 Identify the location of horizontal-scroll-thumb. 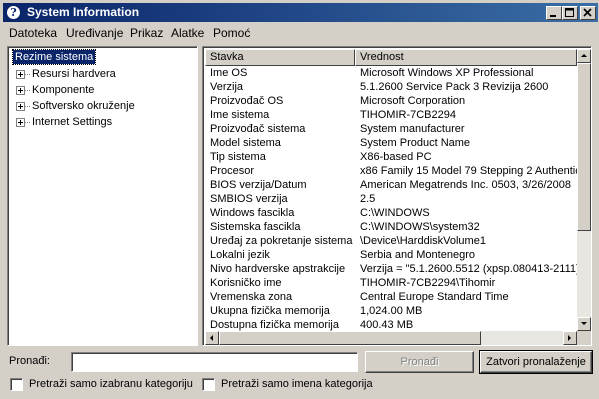
(350, 338).